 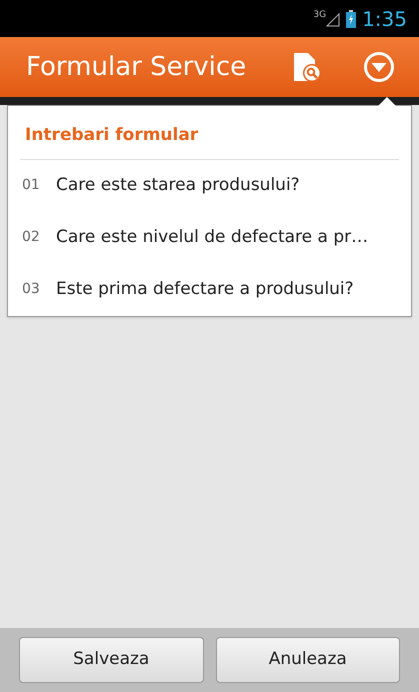 What do you see at coordinates (111, 660) in the screenshot?
I see `action-button: Salveaza` at bounding box center [111, 660].